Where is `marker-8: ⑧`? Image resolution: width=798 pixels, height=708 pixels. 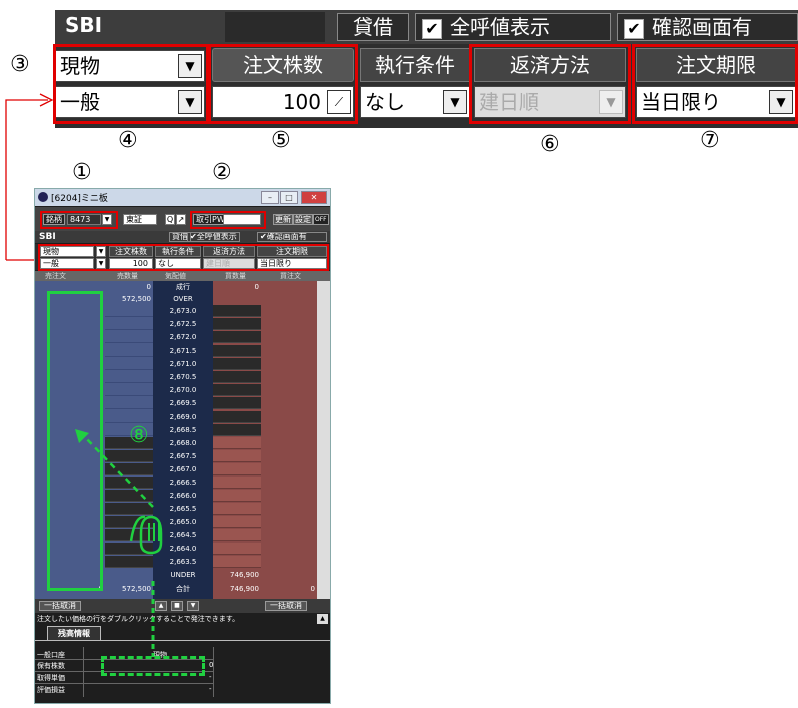 marker-8: ⑧ is located at coordinates (139, 435).